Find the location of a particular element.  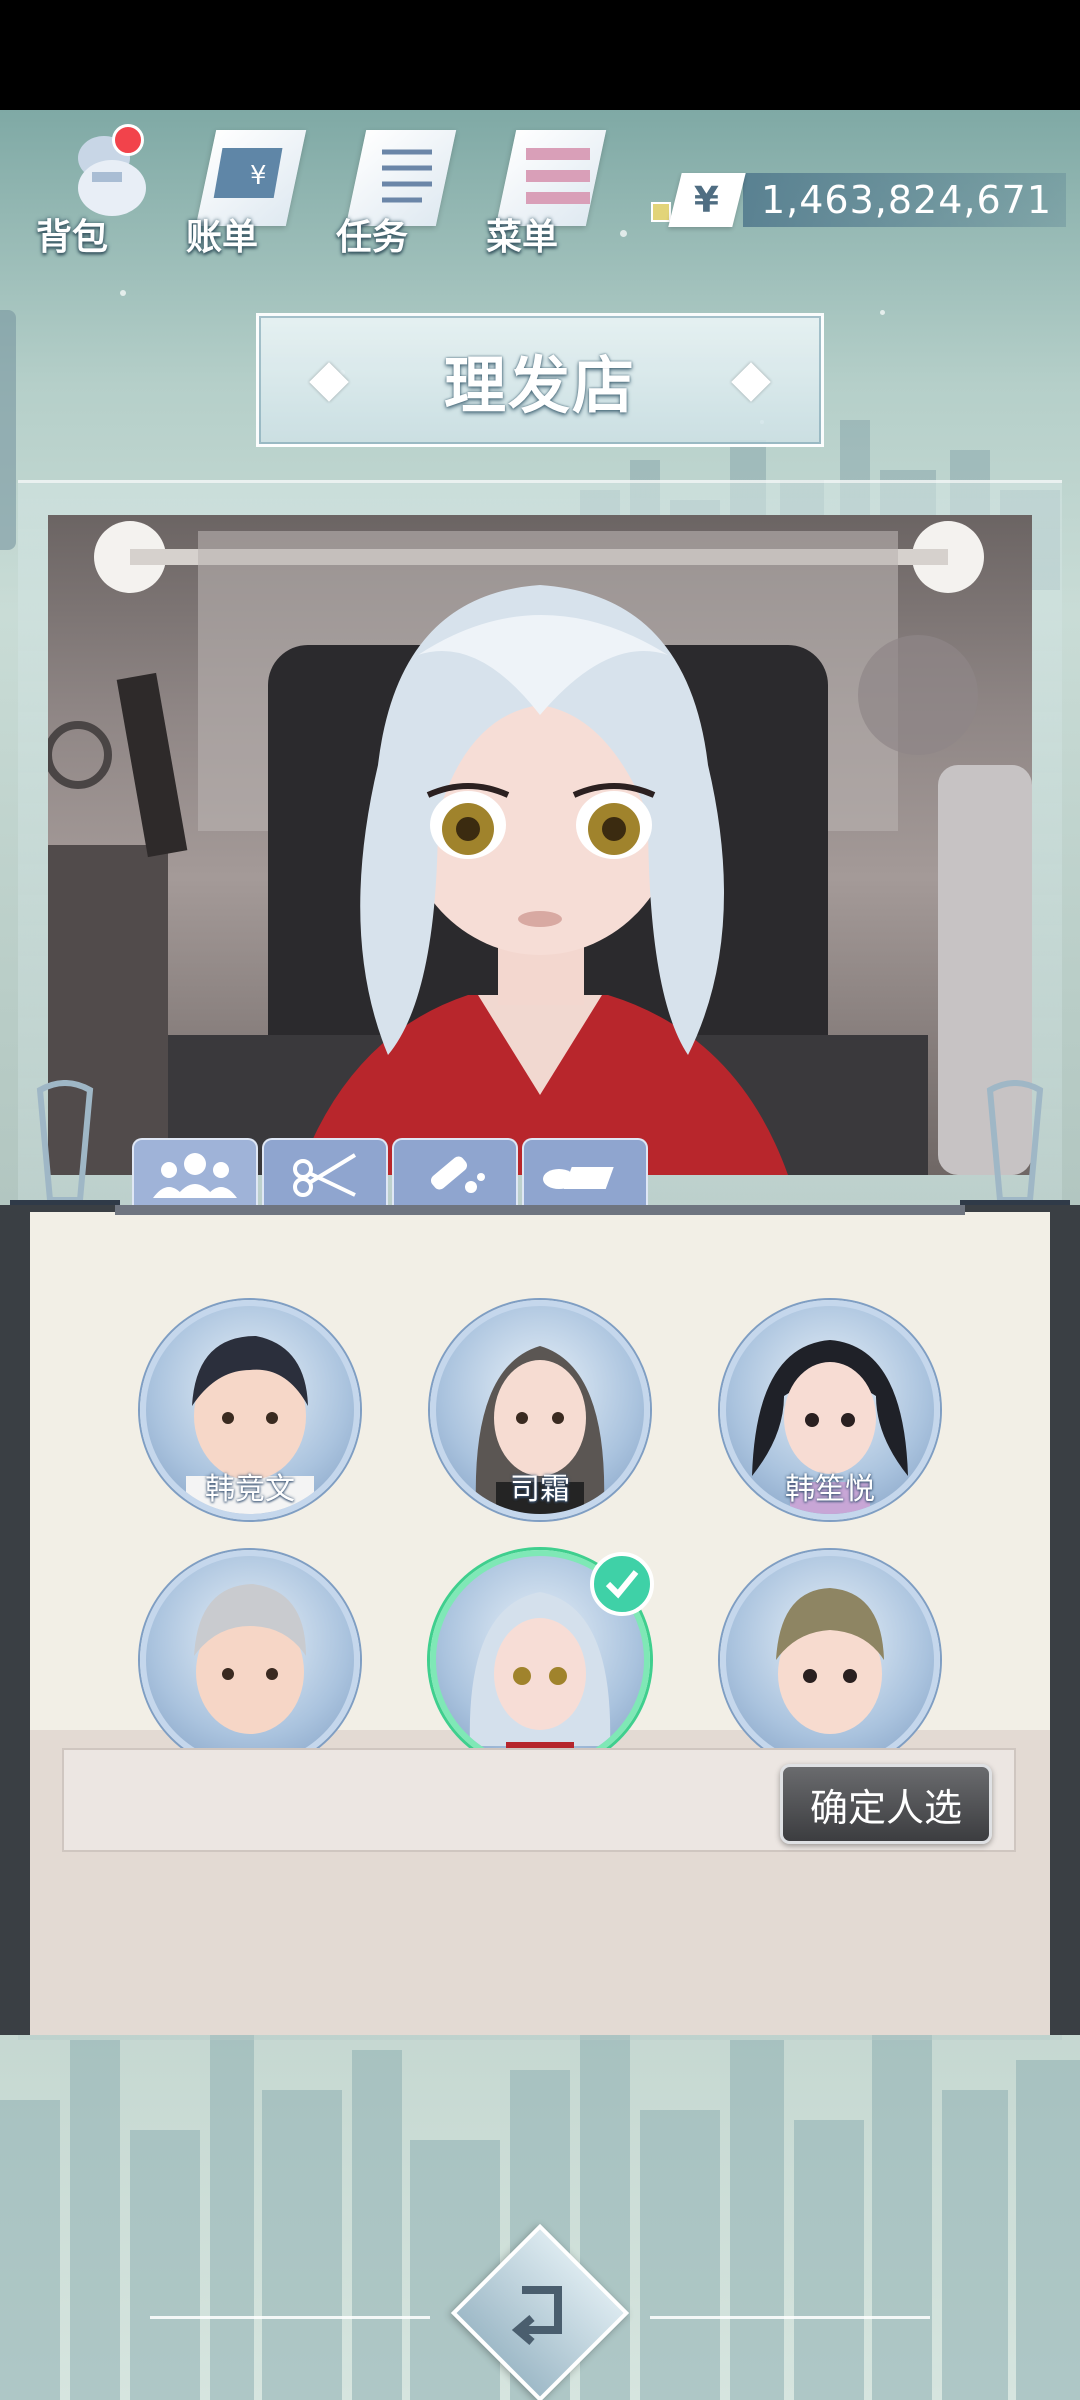

confirm-bar: 确定人选 is located at coordinates (539, 1800).